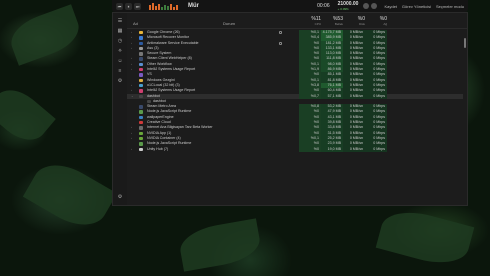  Describe the element at coordinates (390, 6) in the screenshot. I see `menu-item-save: Kaydet` at that location.